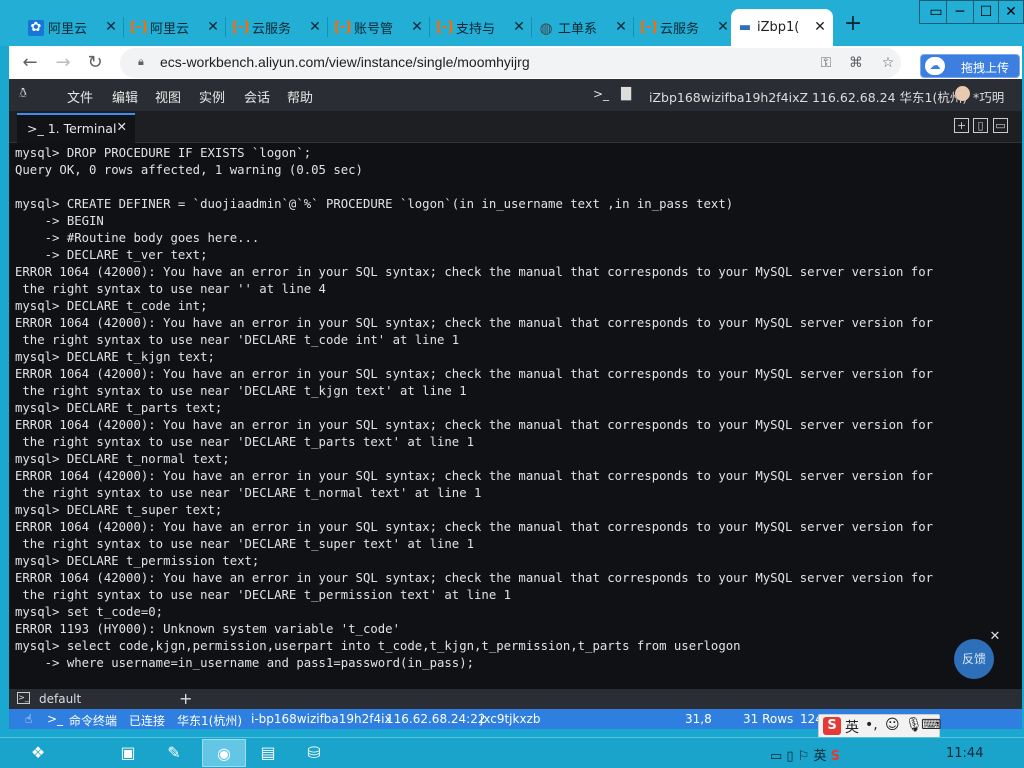 This screenshot has width=1024, height=768. Describe the element at coordinates (128, 753) in the screenshot. I see `monitor-icon: ▣` at that location.